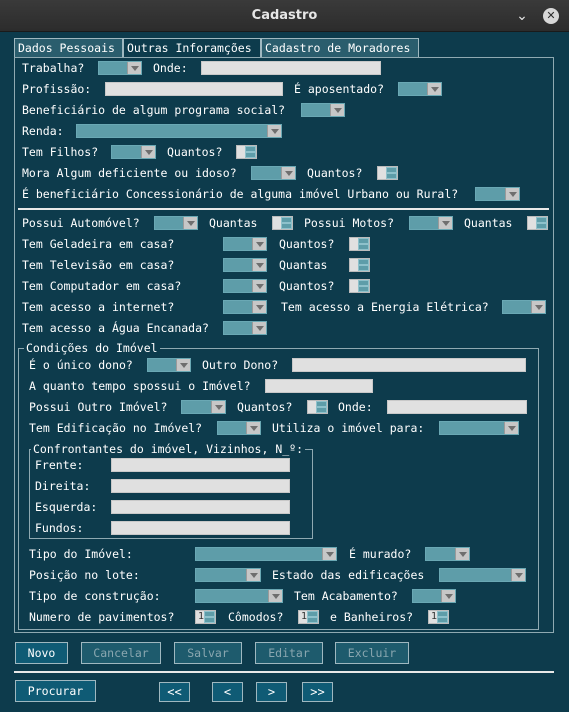 This screenshot has width=569, height=712. Describe the element at coordinates (81, 365) in the screenshot. I see `unico-dono-label: É o único dono?` at that location.